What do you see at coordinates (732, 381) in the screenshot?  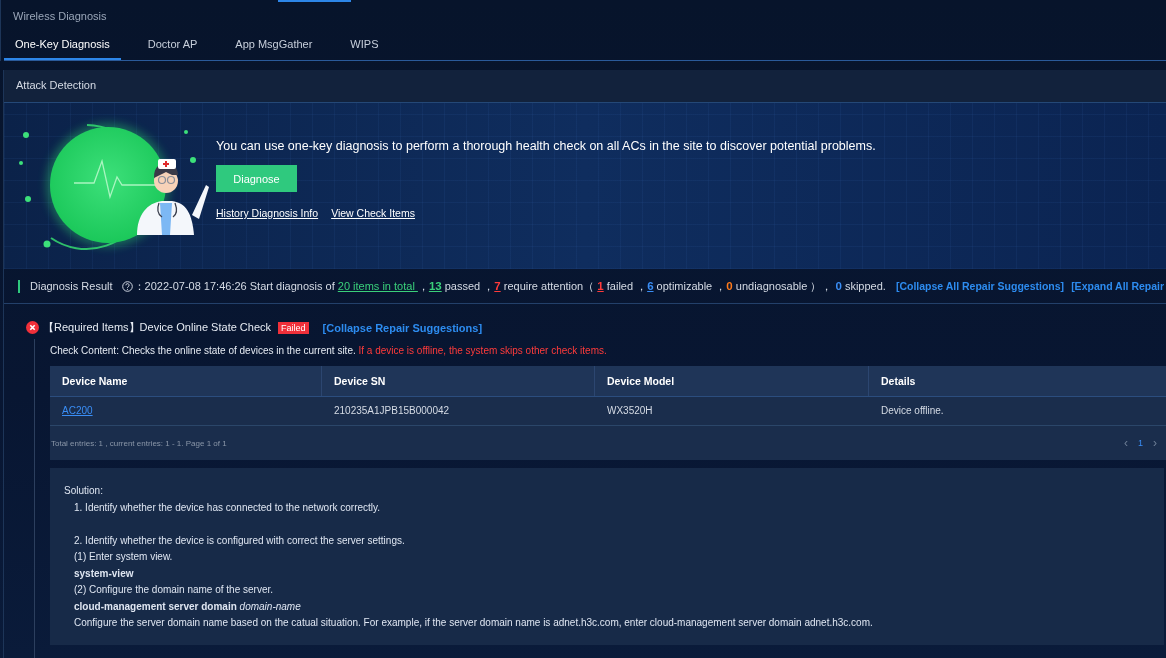 I see `column-header: Device Model` at bounding box center [732, 381].